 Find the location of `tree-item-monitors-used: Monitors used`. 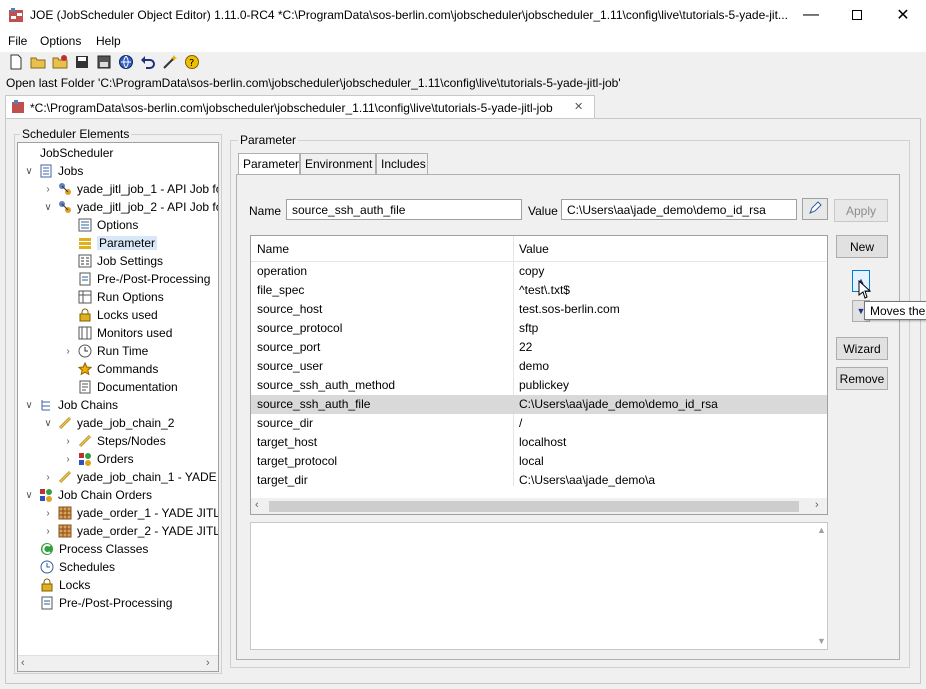

tree-item-monitors-used: Monitors used is located at coordinates (125, 333).